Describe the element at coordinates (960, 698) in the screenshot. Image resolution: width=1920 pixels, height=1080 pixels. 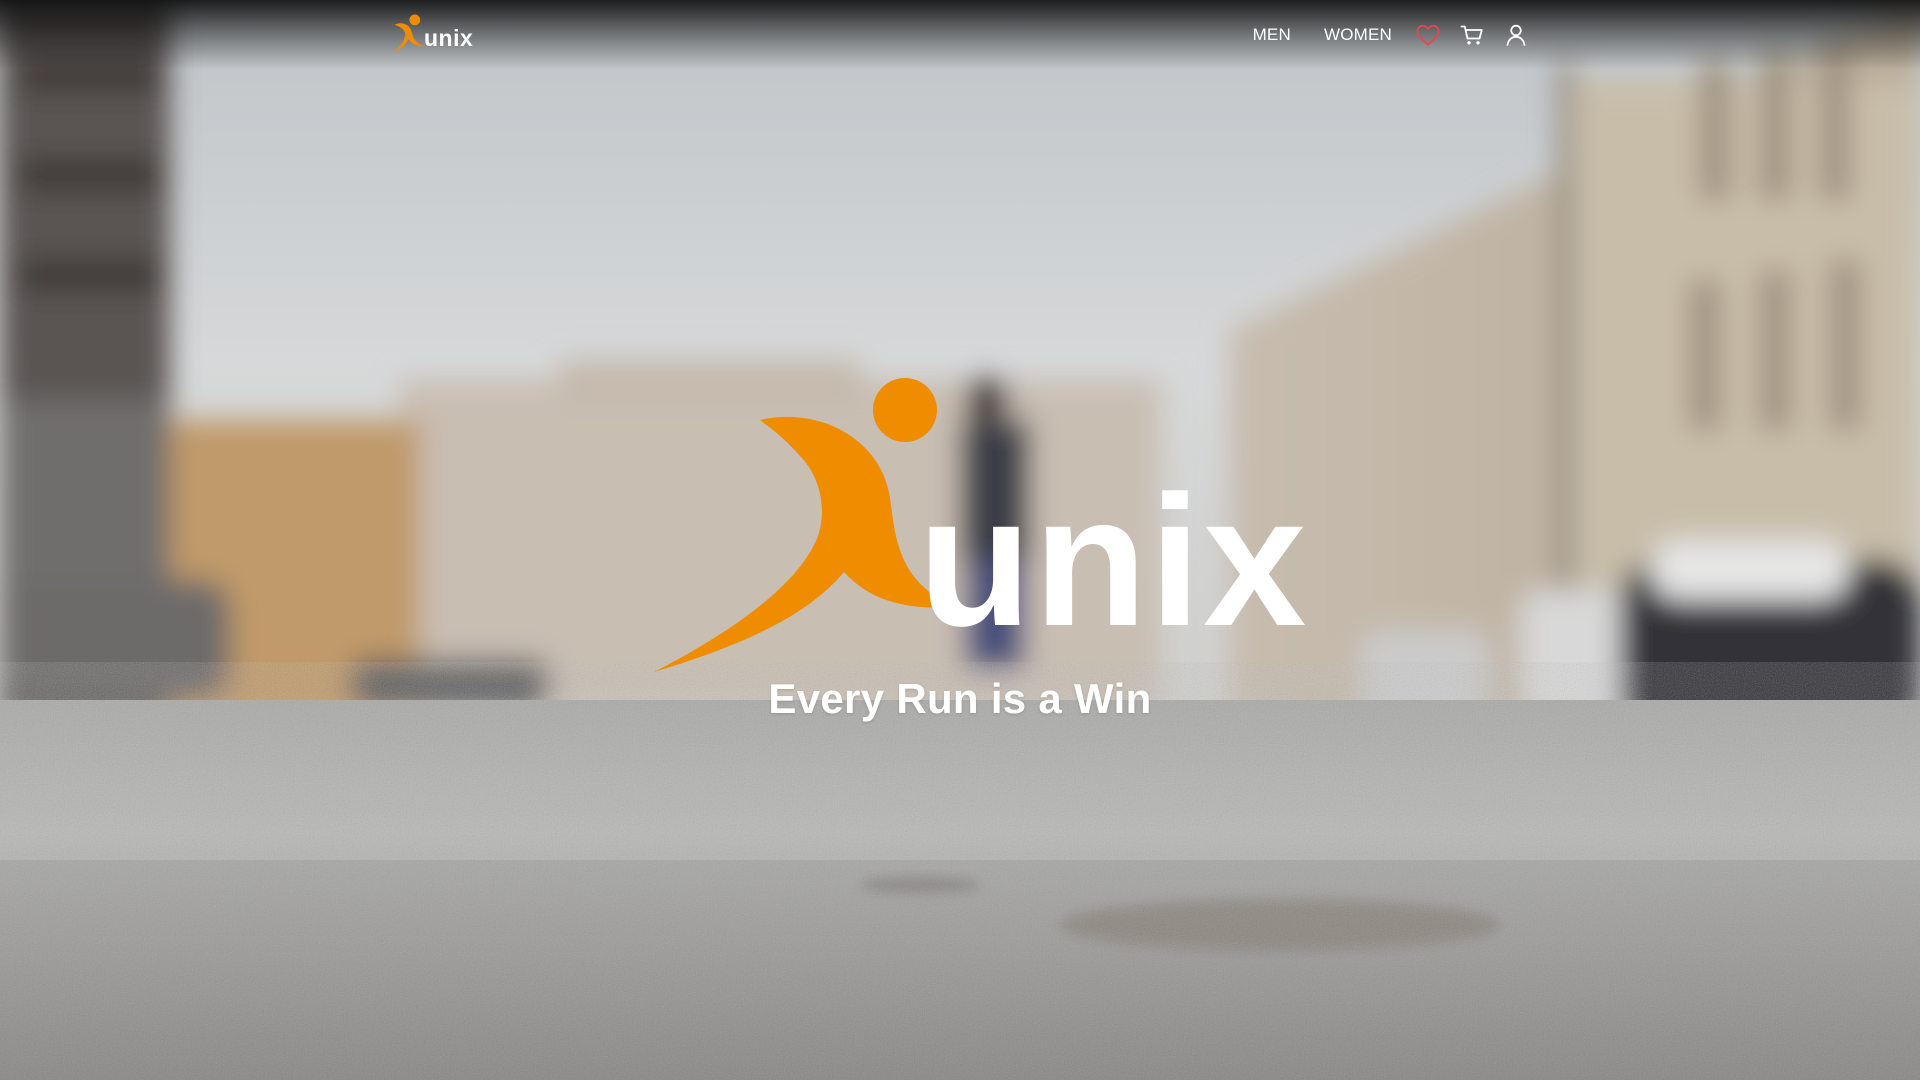
I see `hero-tagline: Every Run is a Win` at that location.